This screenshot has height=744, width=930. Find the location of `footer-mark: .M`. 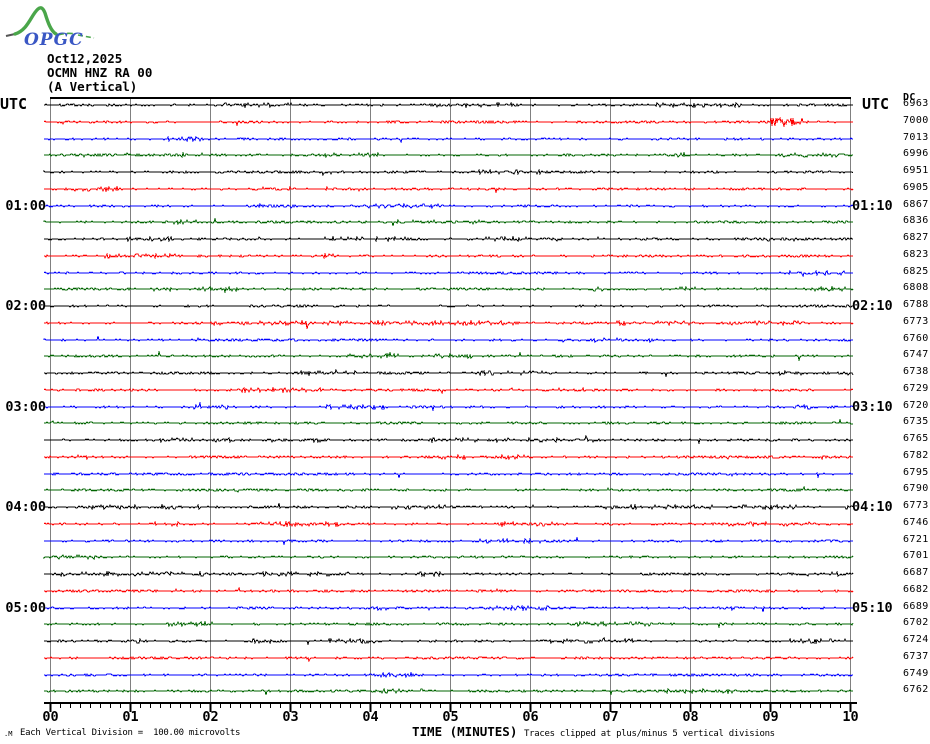

footer-mark: .M is located at coordinates (8, 734).